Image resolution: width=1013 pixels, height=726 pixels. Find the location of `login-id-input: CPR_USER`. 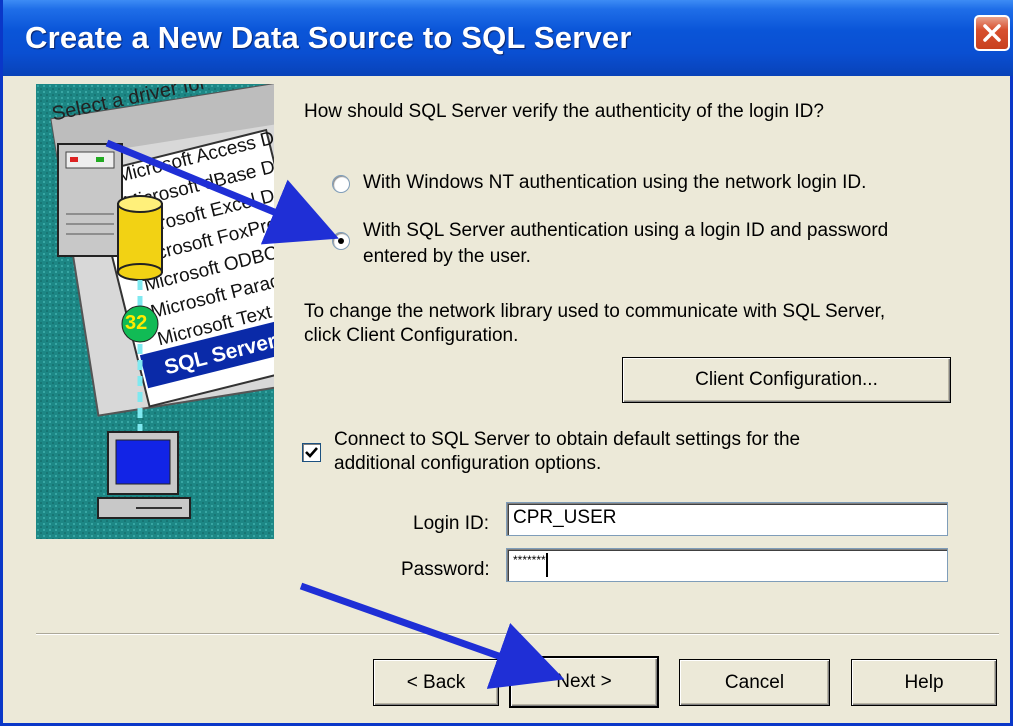

login-id-input: CPR_USER is located at coordinates (727, 519).